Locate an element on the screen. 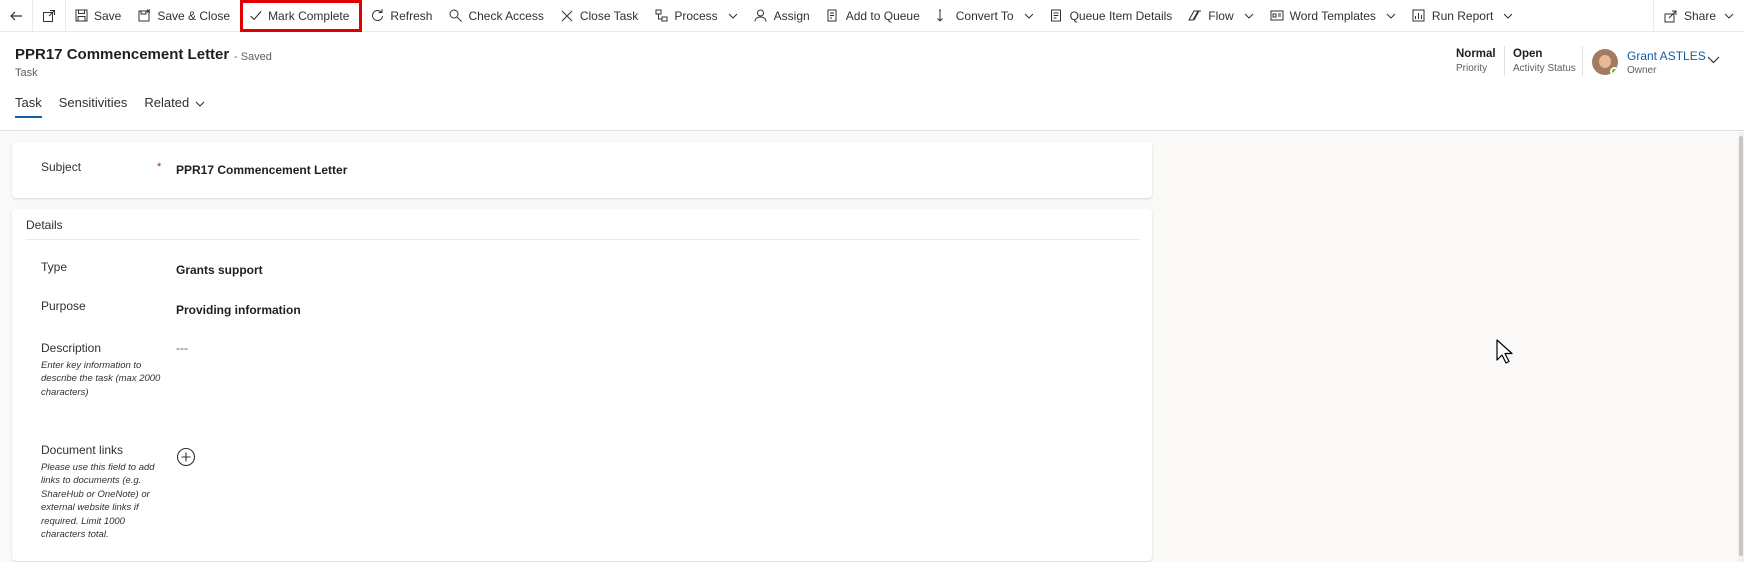 The image size is (1744, 562). open-in-new-window-icon is located at coordinates (49, 15).